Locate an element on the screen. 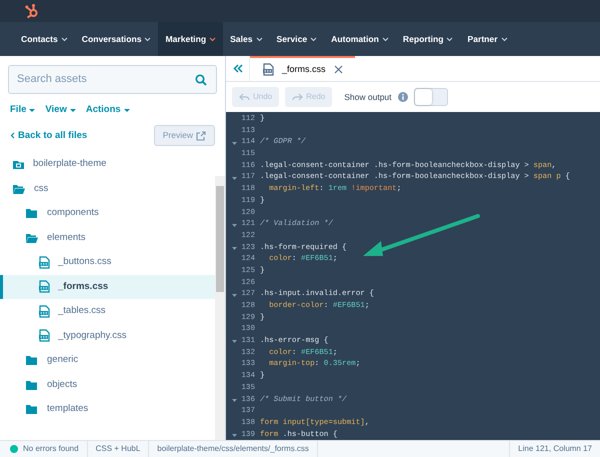 The image size is (600, 457). nav-tab: Partner is located at coordinates (487, 39).